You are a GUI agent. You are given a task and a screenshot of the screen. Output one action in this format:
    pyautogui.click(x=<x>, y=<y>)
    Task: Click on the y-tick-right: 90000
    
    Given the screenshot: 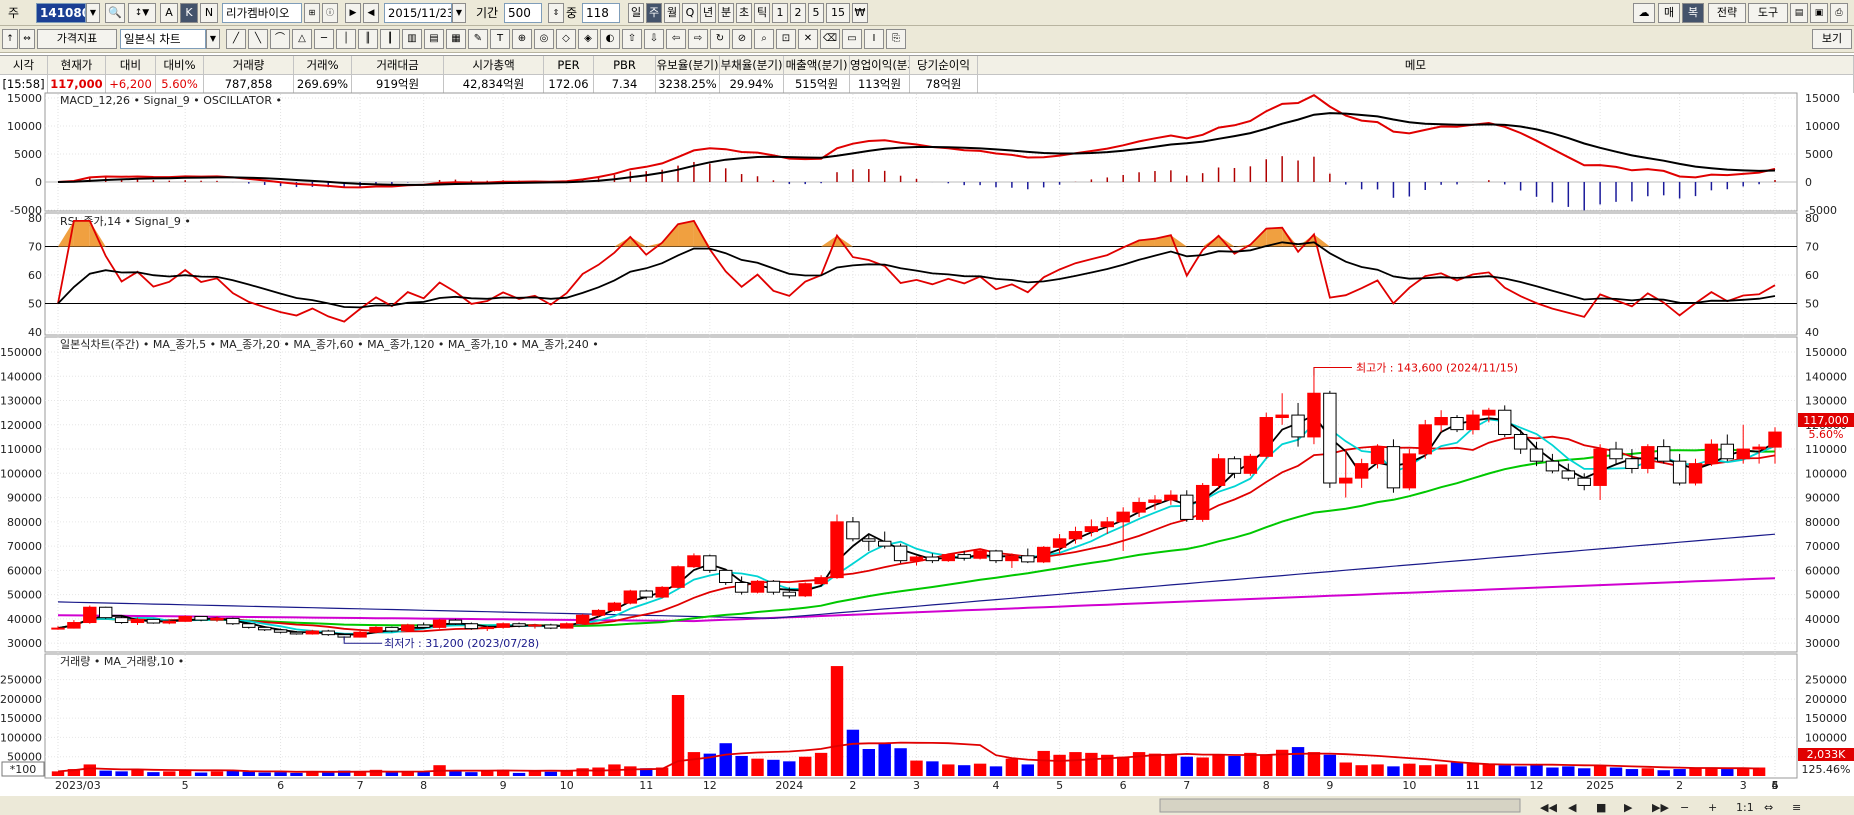 What is the action you would take?
    pyautogui.click(x=1822, y=498)
    